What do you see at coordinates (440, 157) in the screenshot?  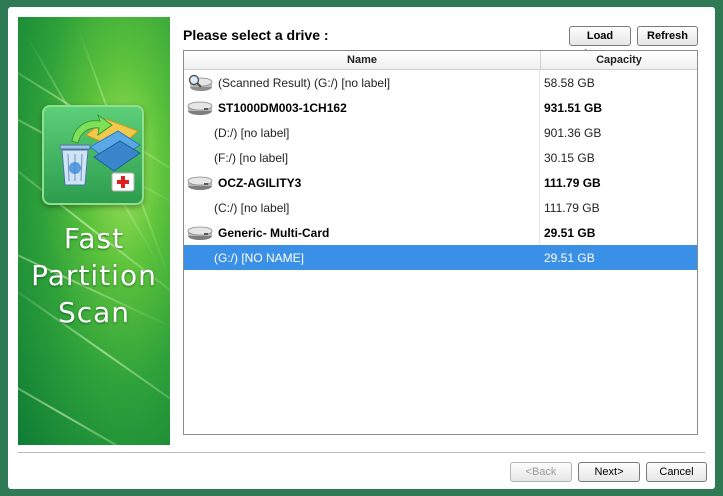 I see `drive-row: (F:/) [no label] 30.15 GB` at bounding box center [440, 157].